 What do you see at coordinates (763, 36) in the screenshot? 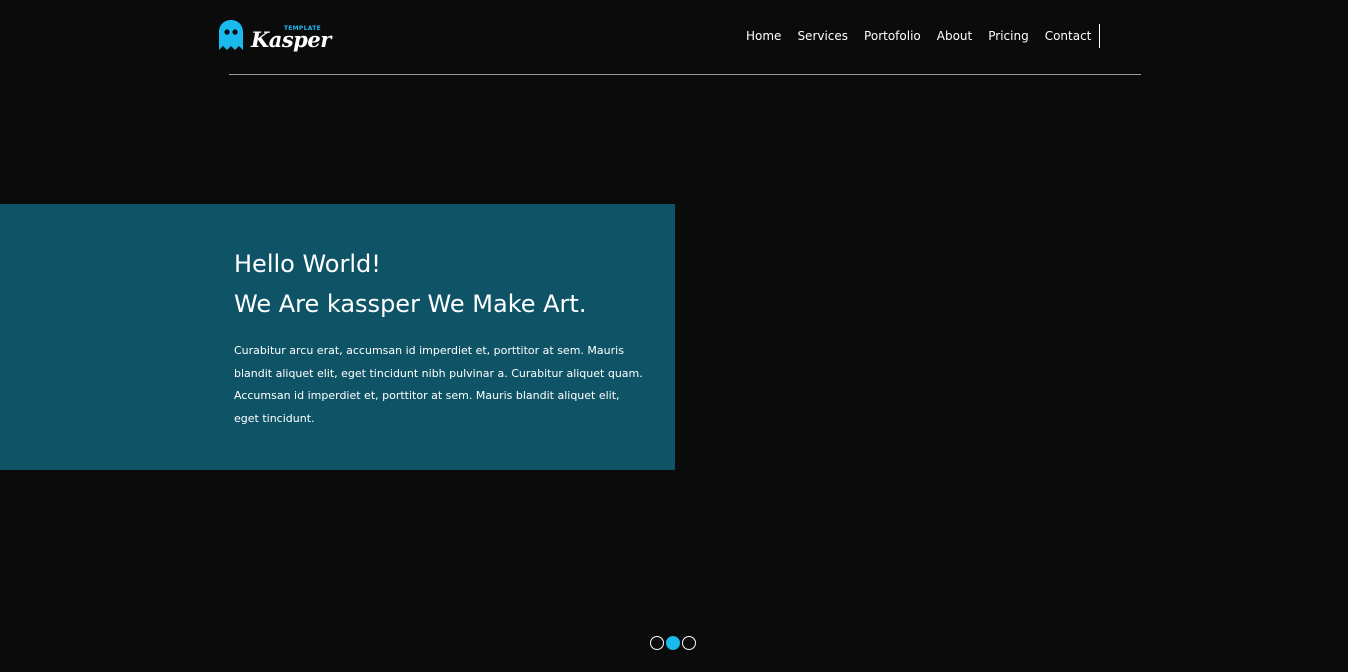
I see `nav-link-home: Home` at bounding box center [763, 36].